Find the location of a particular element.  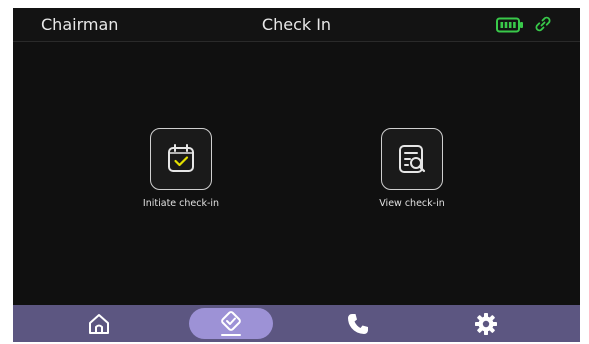

initiate-check-in-tile is located at coordinates (181, 159).